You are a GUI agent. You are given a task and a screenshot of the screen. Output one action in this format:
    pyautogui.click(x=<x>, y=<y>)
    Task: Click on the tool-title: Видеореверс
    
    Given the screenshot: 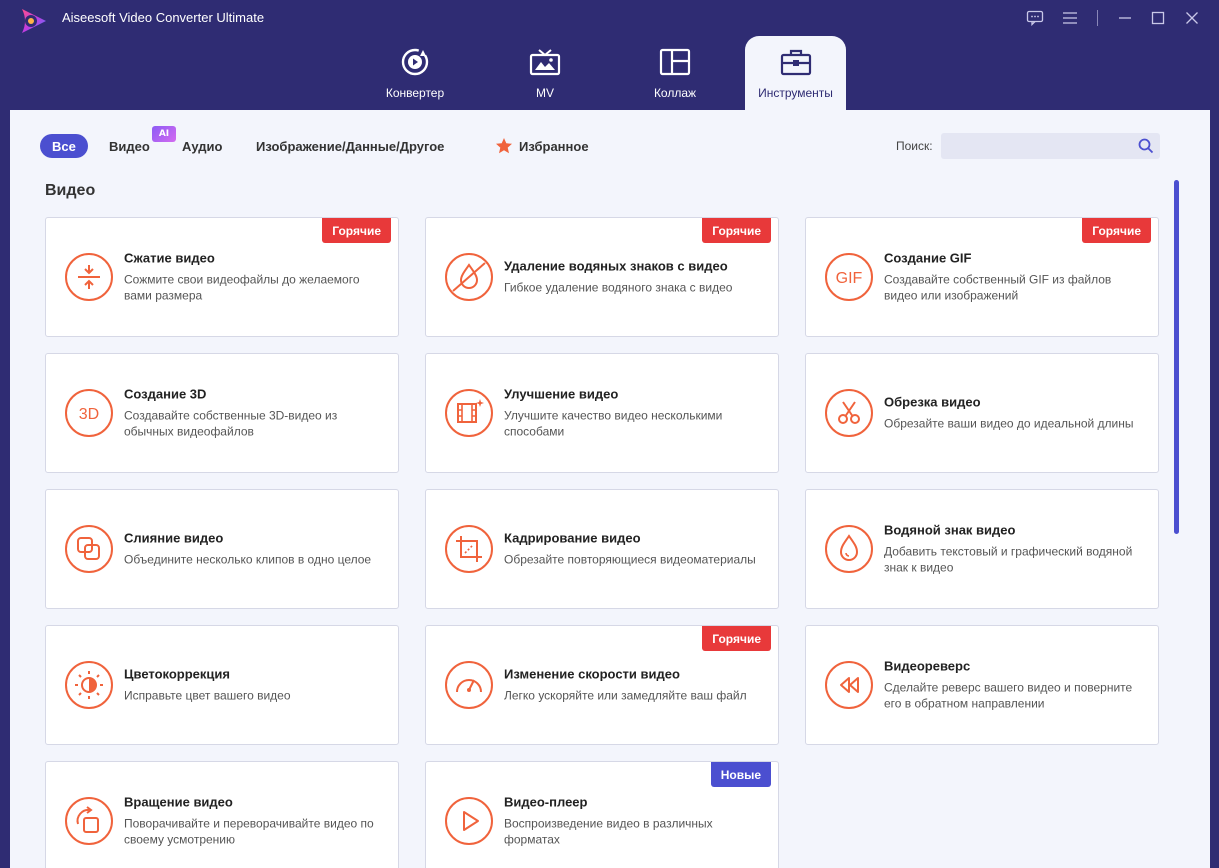 What is the action you would take?
    pyautogui.click(x=927, y=666)
    